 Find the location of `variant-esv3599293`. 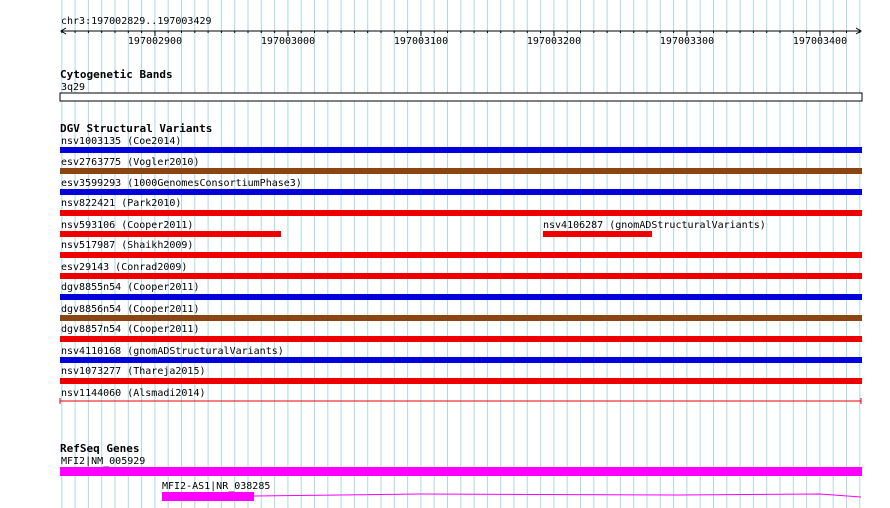

variant-esv3599293 is located at coordinates (461, 192).